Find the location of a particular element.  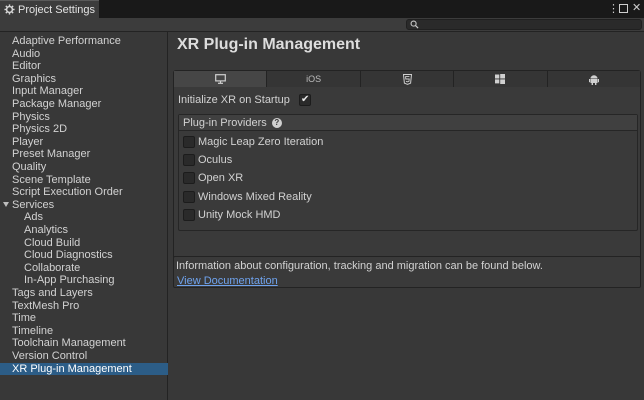

html5-icon is located at coordinates (407, 79).